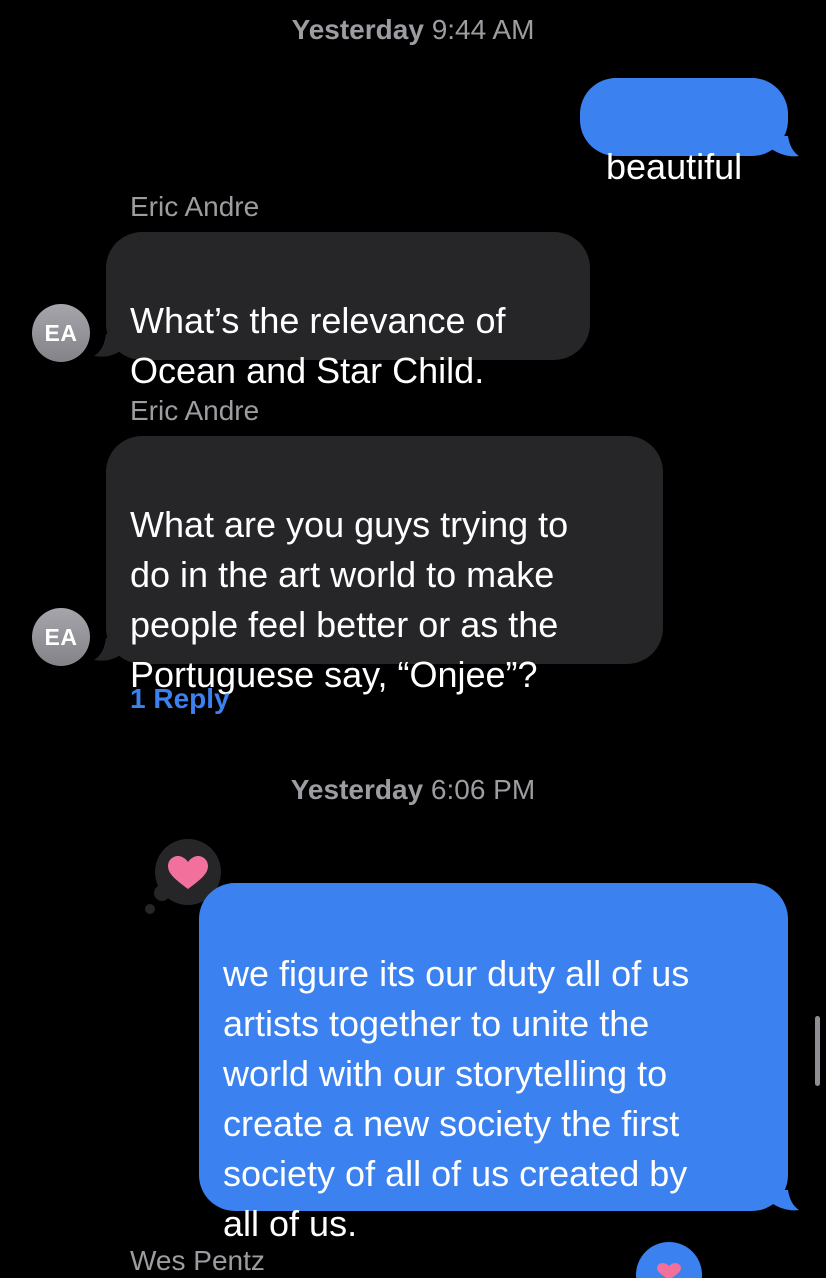  I want to click on timestamp-divider: Yesterday 6:06 PM, so click(413, 790).